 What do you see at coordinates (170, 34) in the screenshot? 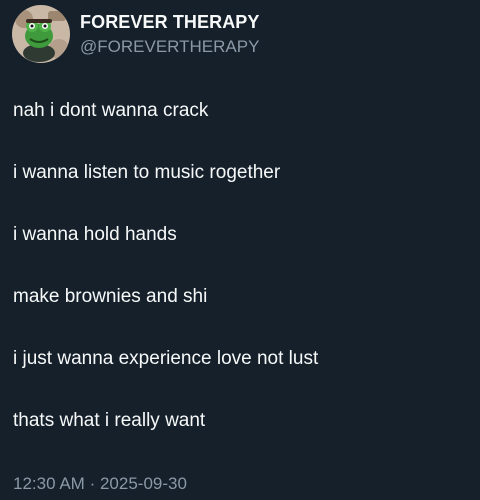
I see `author-names: FOREVER THERAPY @FOREVERTHERAPY` at bounding box center [170, 34].